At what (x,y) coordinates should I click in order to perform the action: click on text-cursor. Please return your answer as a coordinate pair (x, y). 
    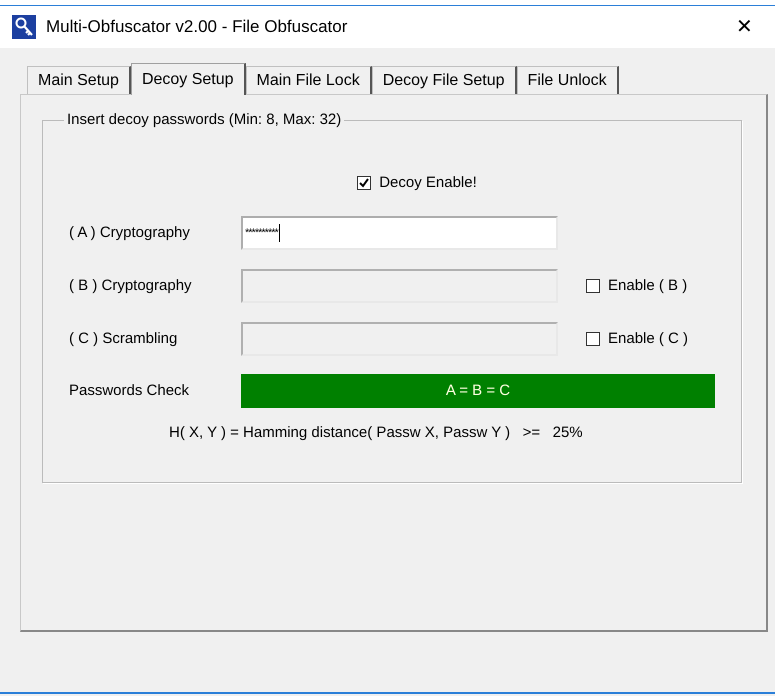
    Looking at the image, I should click on (279, 233).